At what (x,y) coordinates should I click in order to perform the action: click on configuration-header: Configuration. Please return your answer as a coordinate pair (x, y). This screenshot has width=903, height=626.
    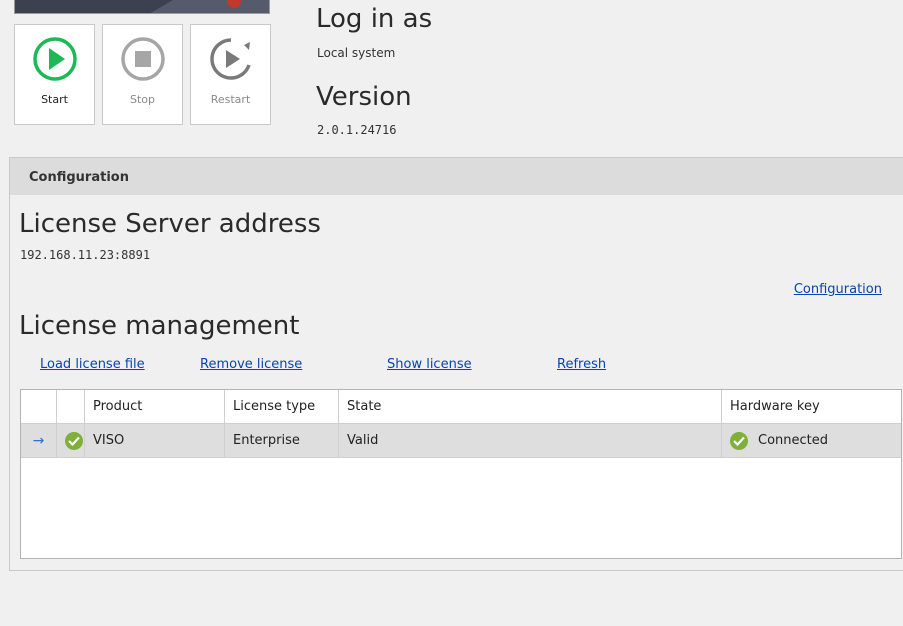
    Looking at the image, I should click on (456, 176).